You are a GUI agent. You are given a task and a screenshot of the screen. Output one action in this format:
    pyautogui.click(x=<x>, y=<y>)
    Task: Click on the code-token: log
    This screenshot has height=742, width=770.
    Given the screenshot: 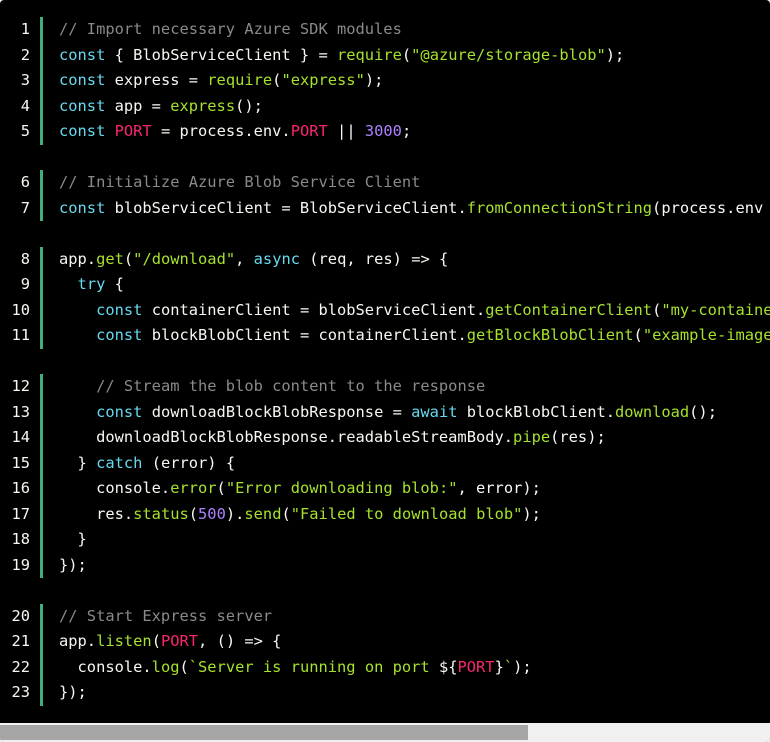 What is the action you would take?
    pyautogui.click(x=165, y=666)
    